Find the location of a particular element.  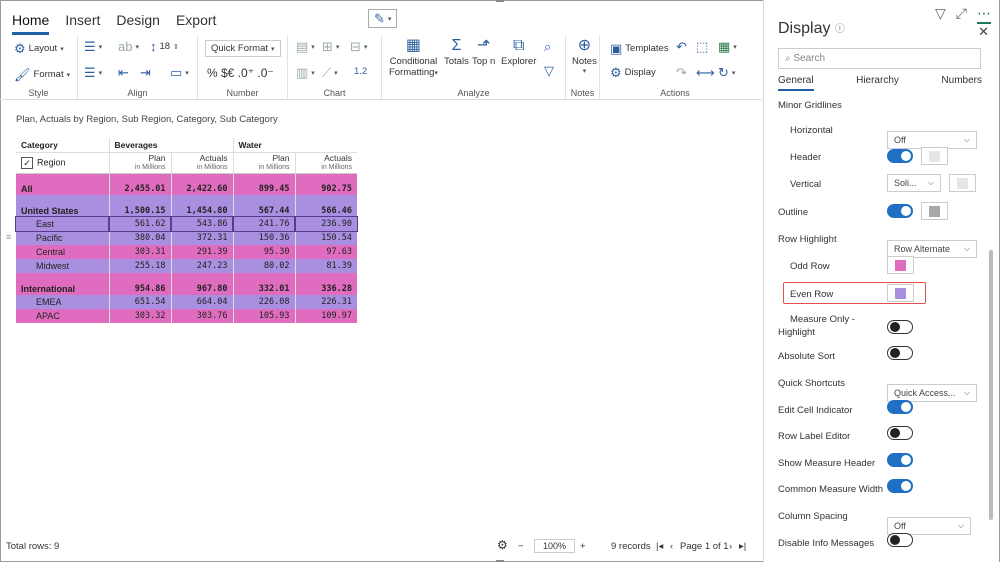

table-row: East 561.62 543.86 241.76 236.90 is located at coordinates (186, 224).